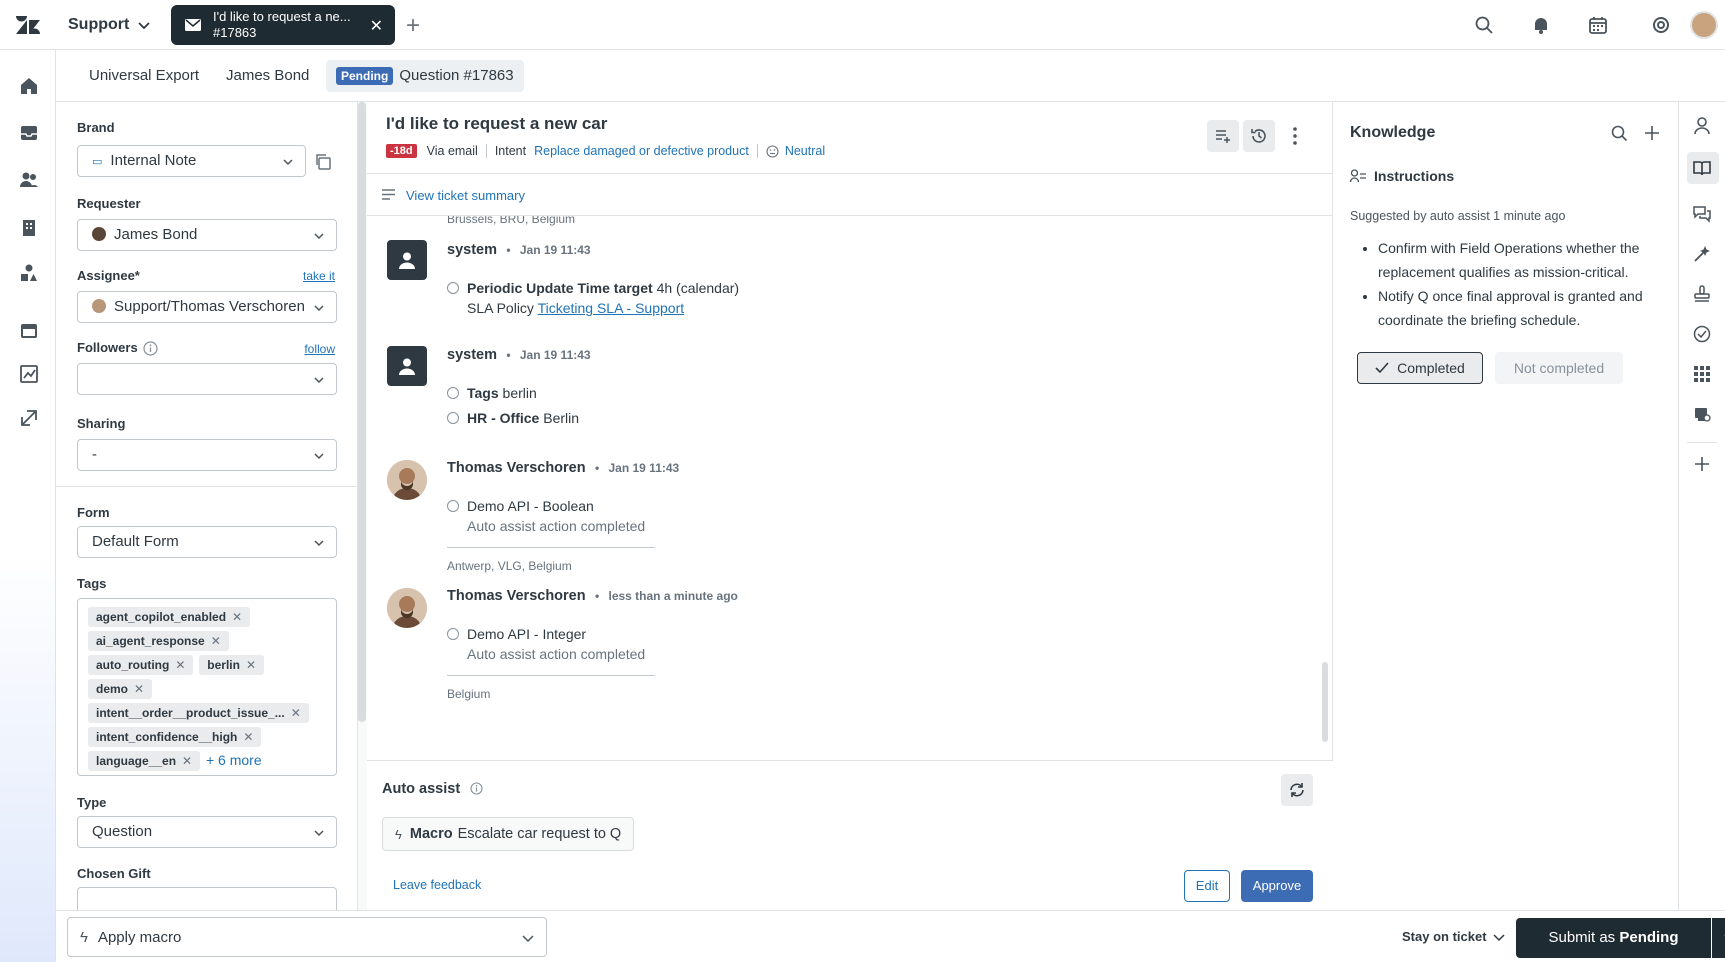  Describe the element at coordinates (1382, 368) in the screenshot. I see `checkmark-icon` at that location.